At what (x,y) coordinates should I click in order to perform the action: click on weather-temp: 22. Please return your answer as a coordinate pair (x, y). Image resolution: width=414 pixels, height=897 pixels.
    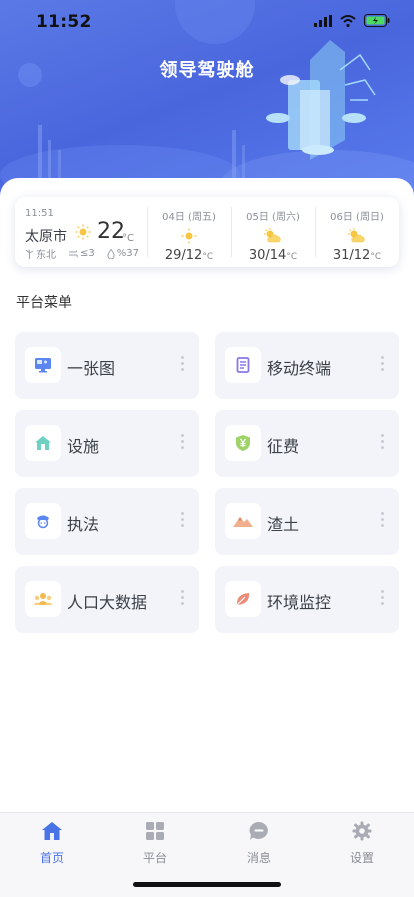
    Looking at the image, I should click on (111, 231).